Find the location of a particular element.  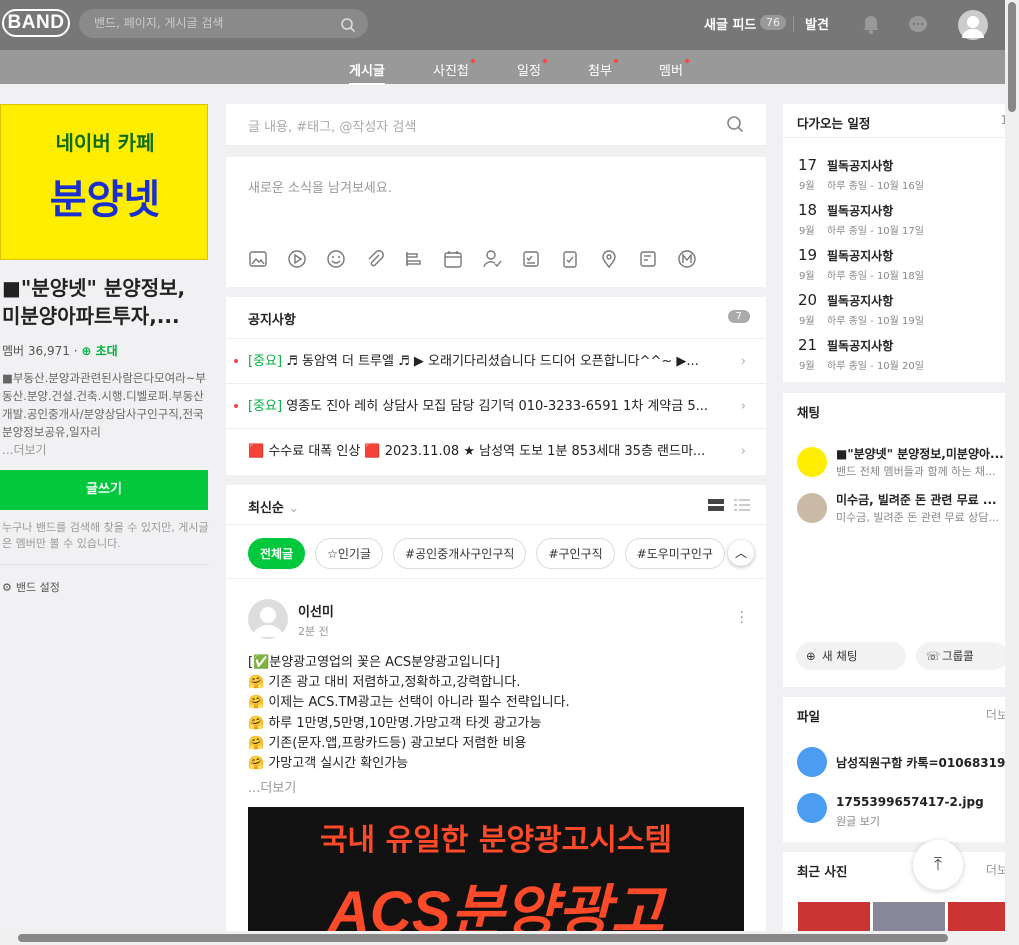

chat-title: 채팅 is located at coordinates (809, 412).